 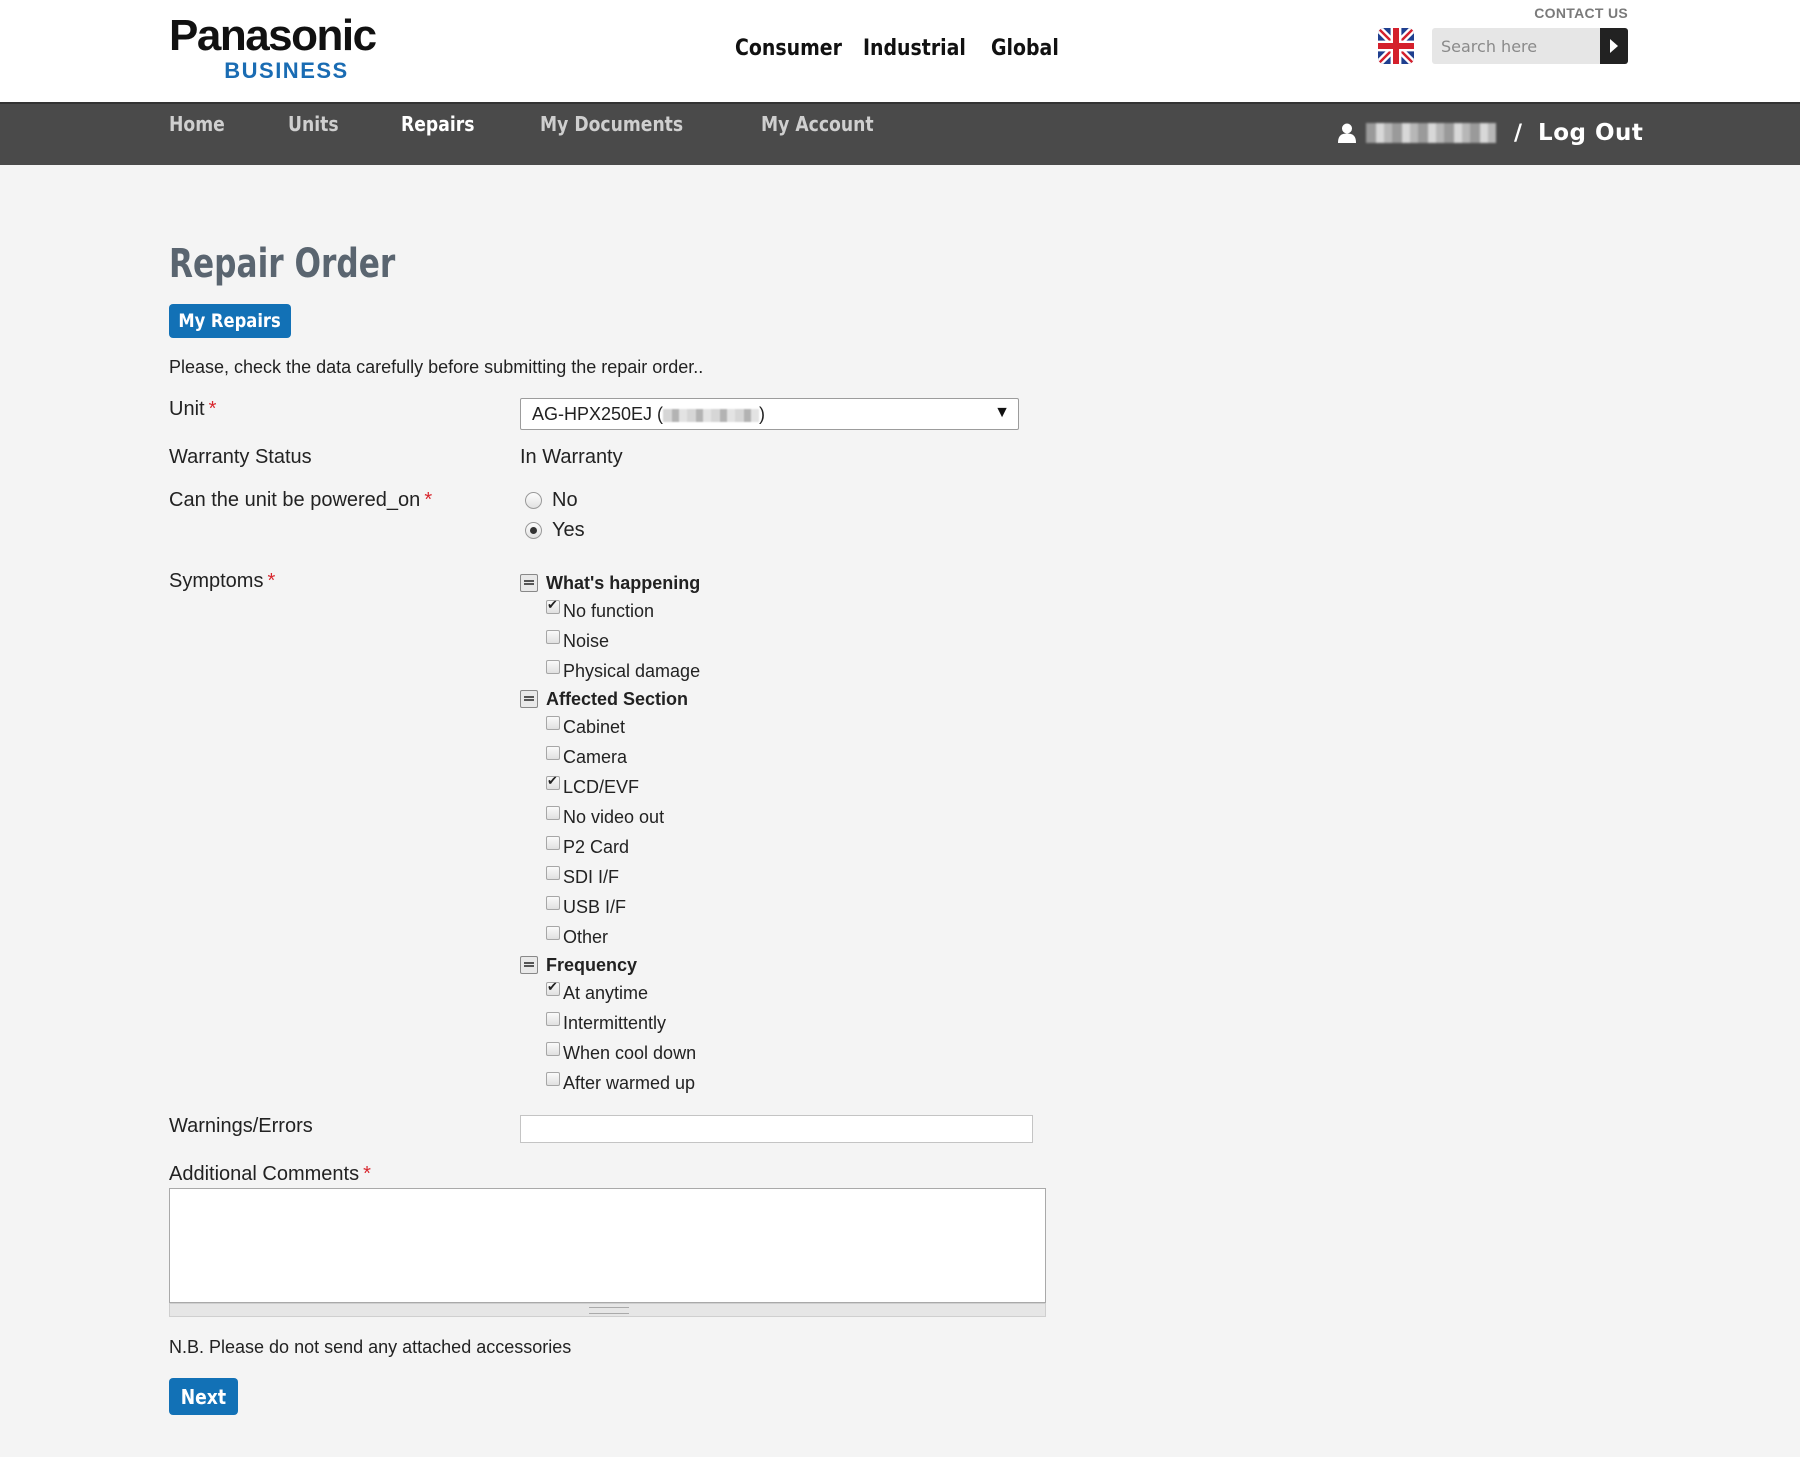 I want to click on checkbox-noise, so click(x=553, y=637).